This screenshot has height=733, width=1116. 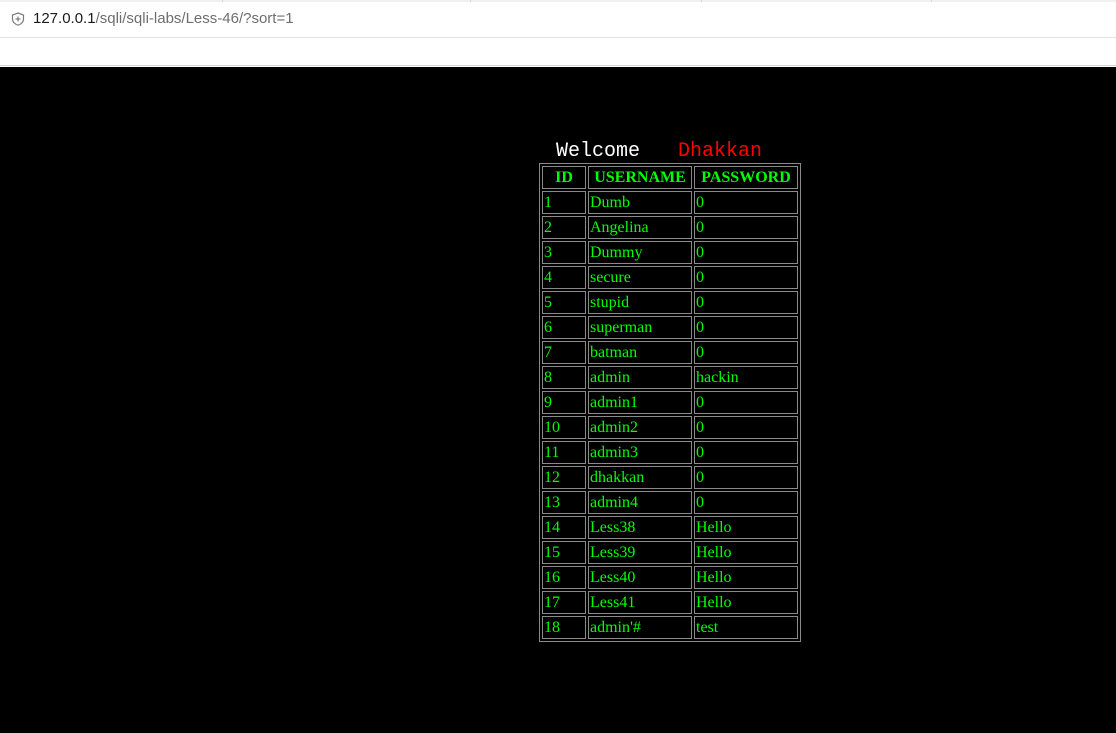 I want to click on cell-id: 7, so click(x=564, y=352).